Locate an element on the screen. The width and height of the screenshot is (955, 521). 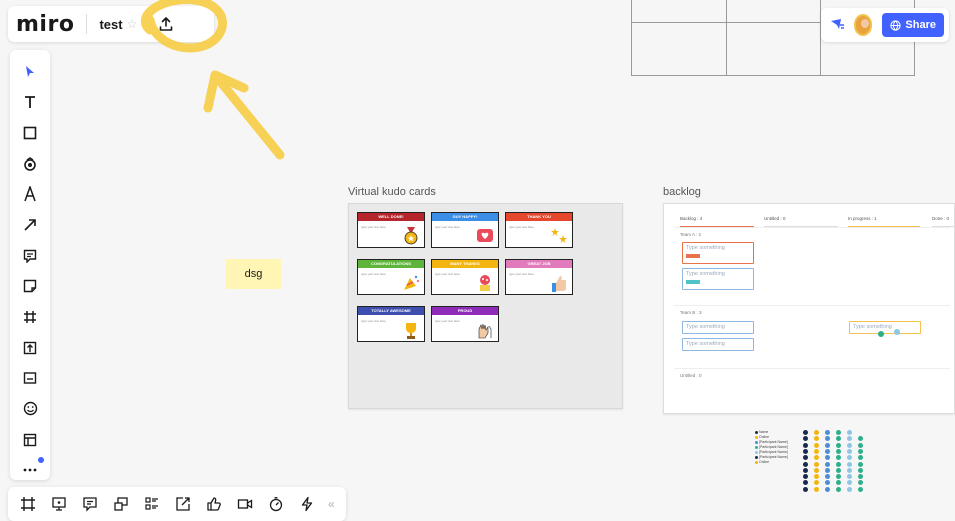
frames-icon is located at coordinates (28, 504).